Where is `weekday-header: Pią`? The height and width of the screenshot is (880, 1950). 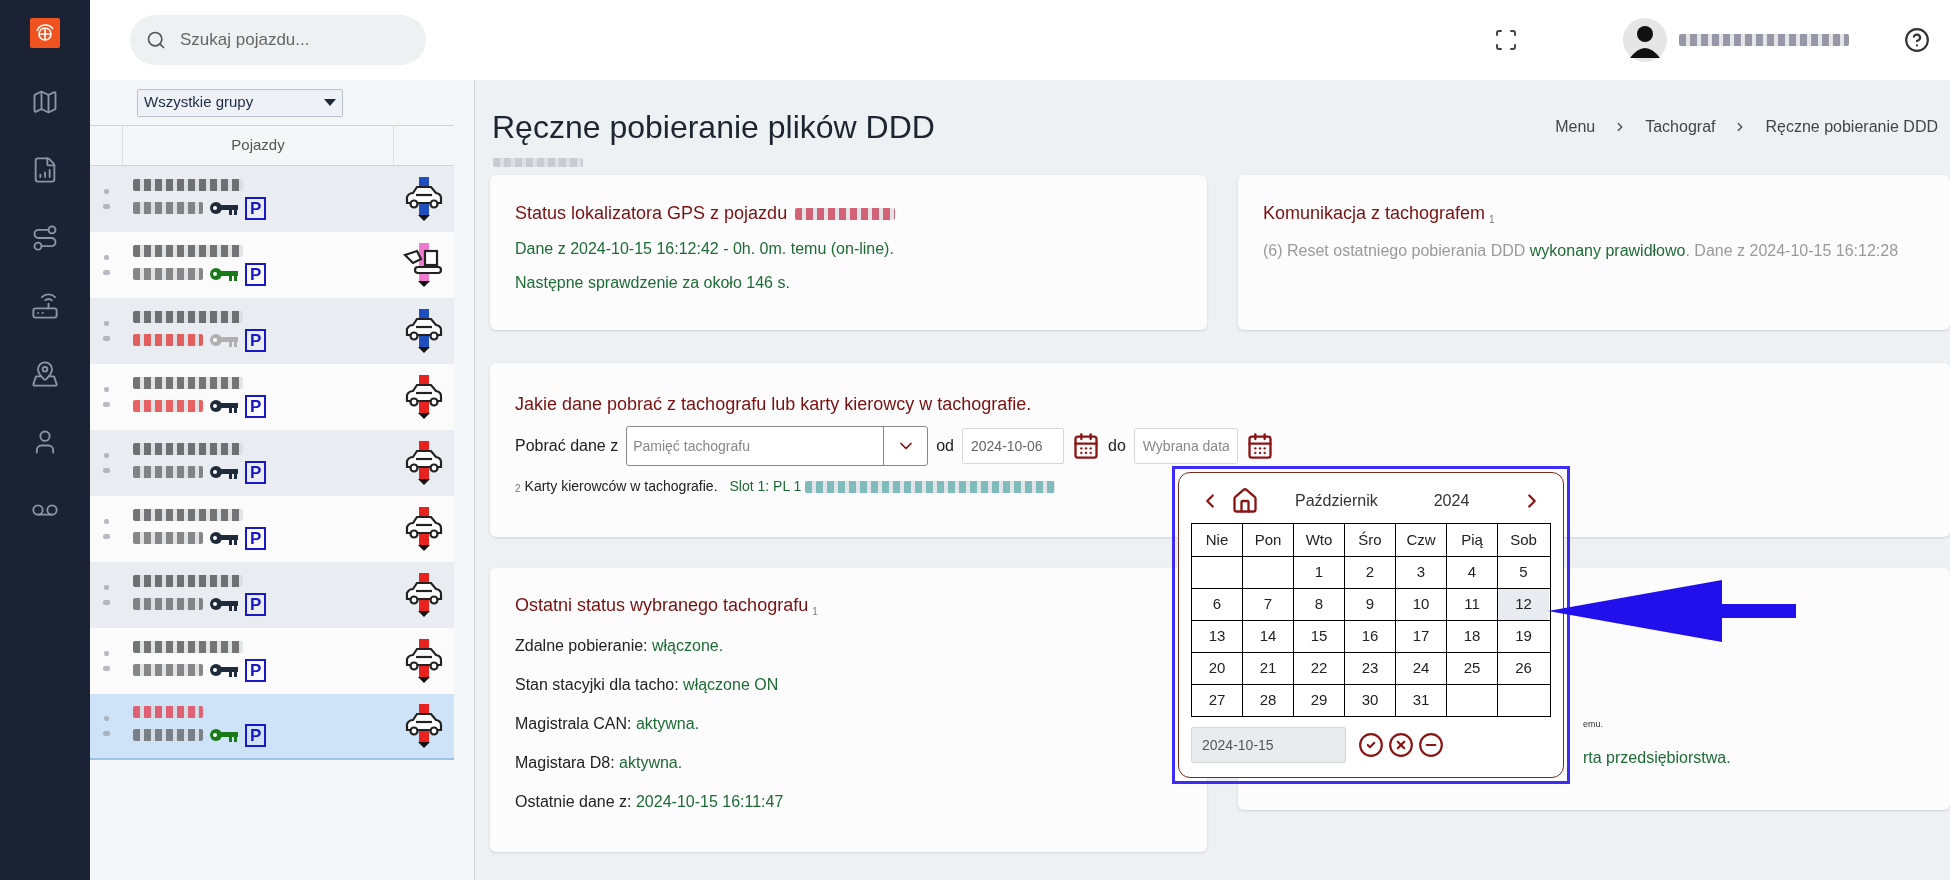 weekday-header: Pią is located at coordinates (1472, 540).